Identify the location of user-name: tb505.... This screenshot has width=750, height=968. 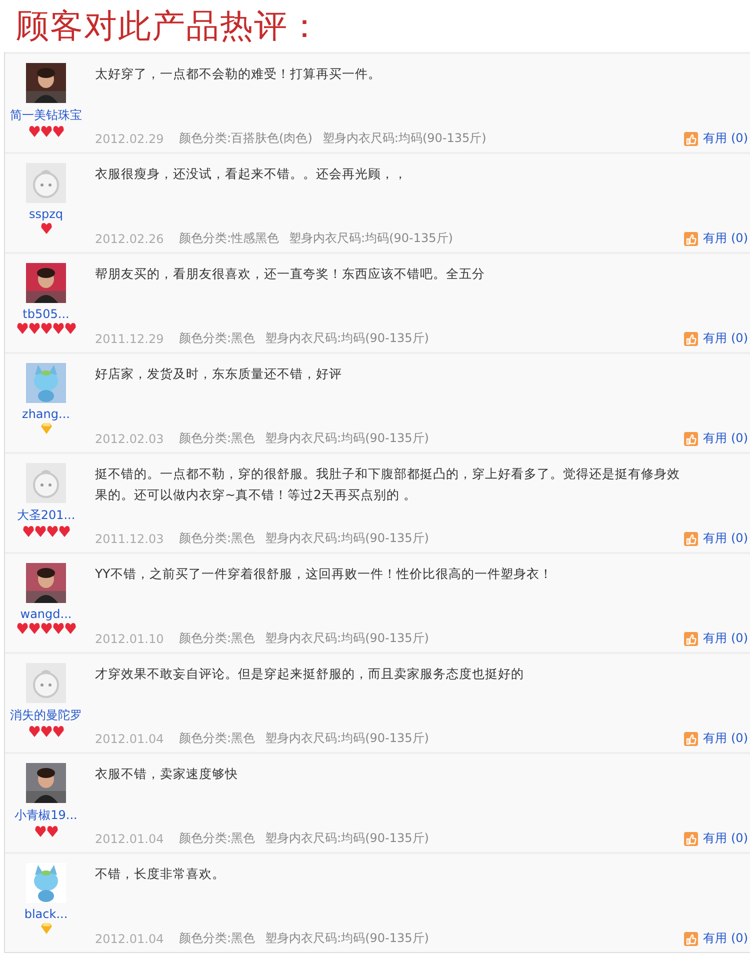
(46, 314).